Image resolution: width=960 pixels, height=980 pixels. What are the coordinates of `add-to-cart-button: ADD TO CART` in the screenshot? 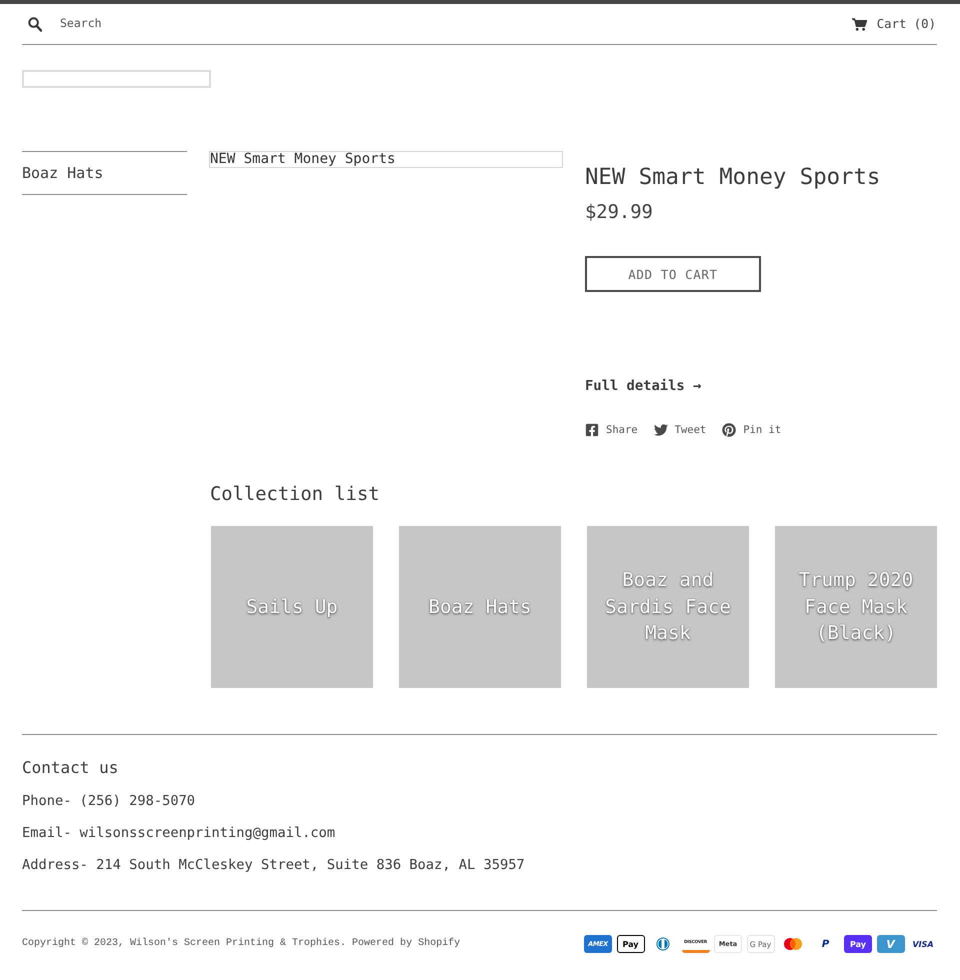 It's located at (673, 274).